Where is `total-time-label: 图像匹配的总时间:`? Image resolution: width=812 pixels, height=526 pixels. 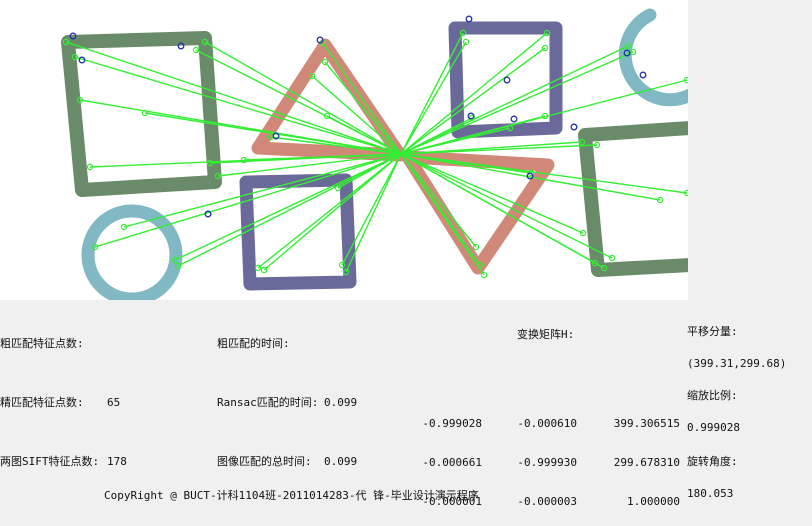
total-time-label: 图像匹配的总时间: is located at coordinates (264, 461).